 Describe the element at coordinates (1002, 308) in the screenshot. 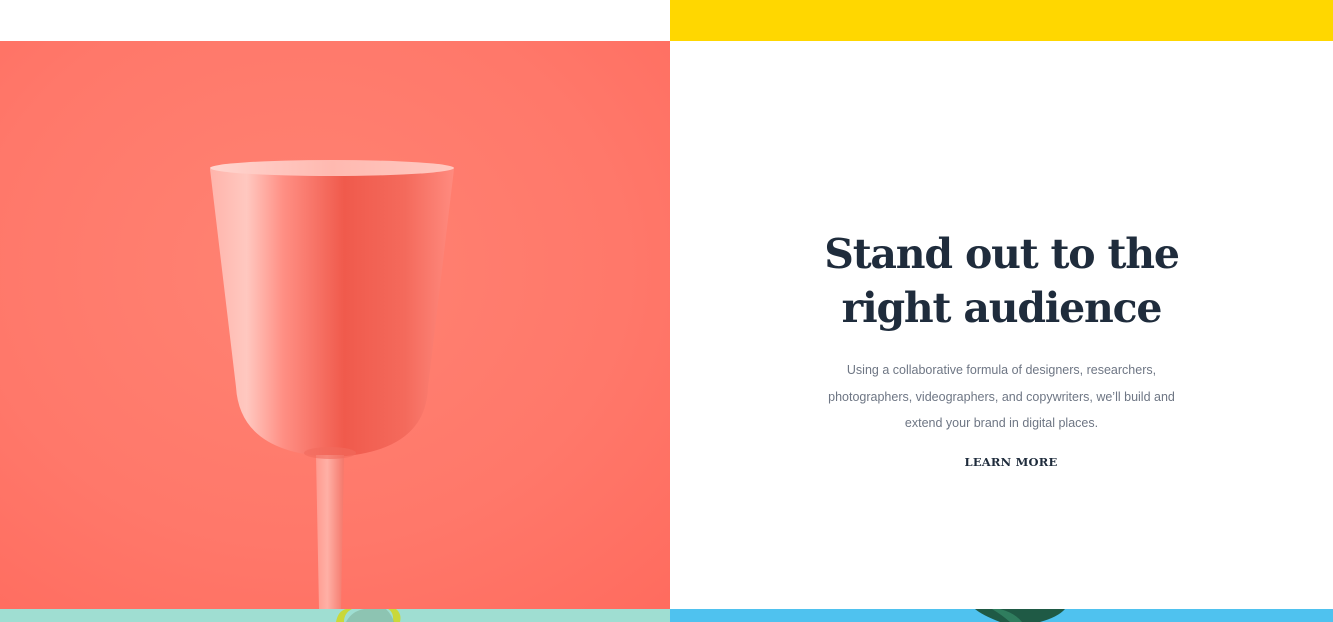

I see `hero-title-line-2: right audience` at that location.